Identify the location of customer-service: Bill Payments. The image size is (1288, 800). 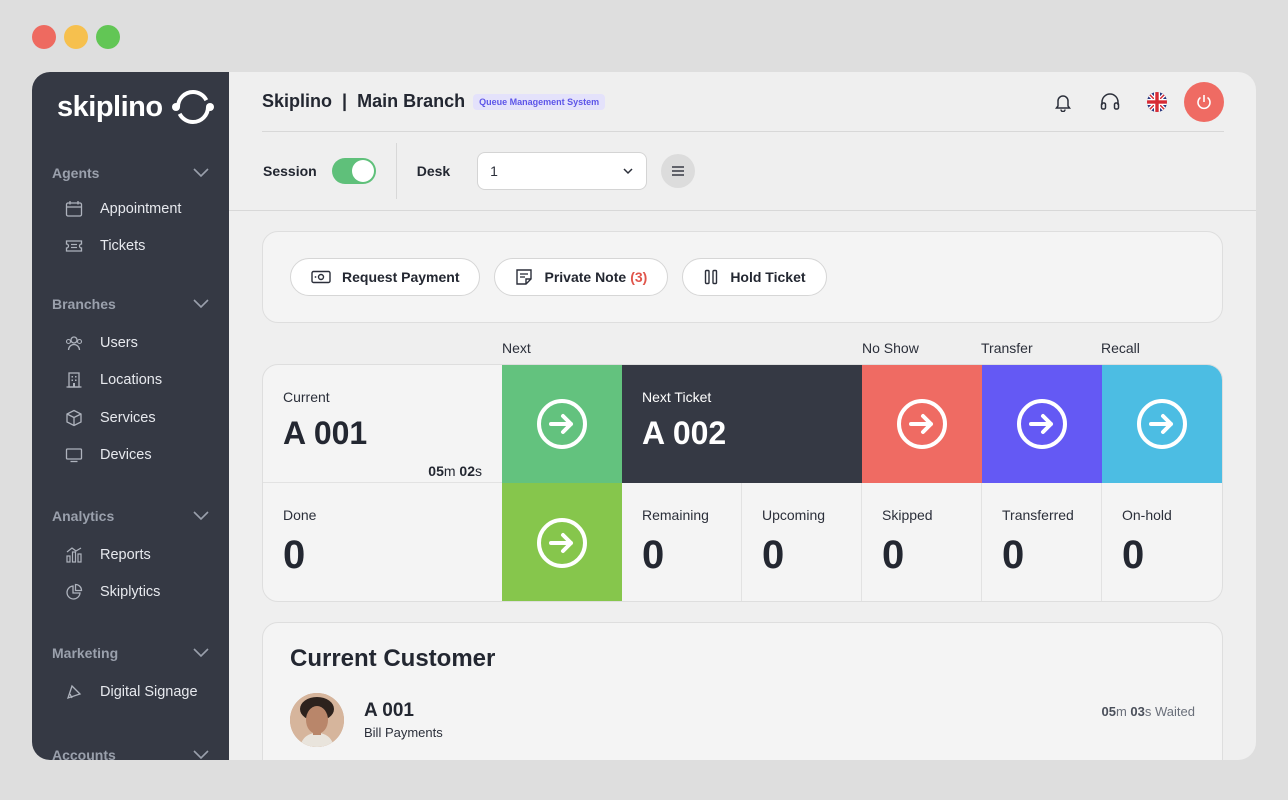
(403, 732).